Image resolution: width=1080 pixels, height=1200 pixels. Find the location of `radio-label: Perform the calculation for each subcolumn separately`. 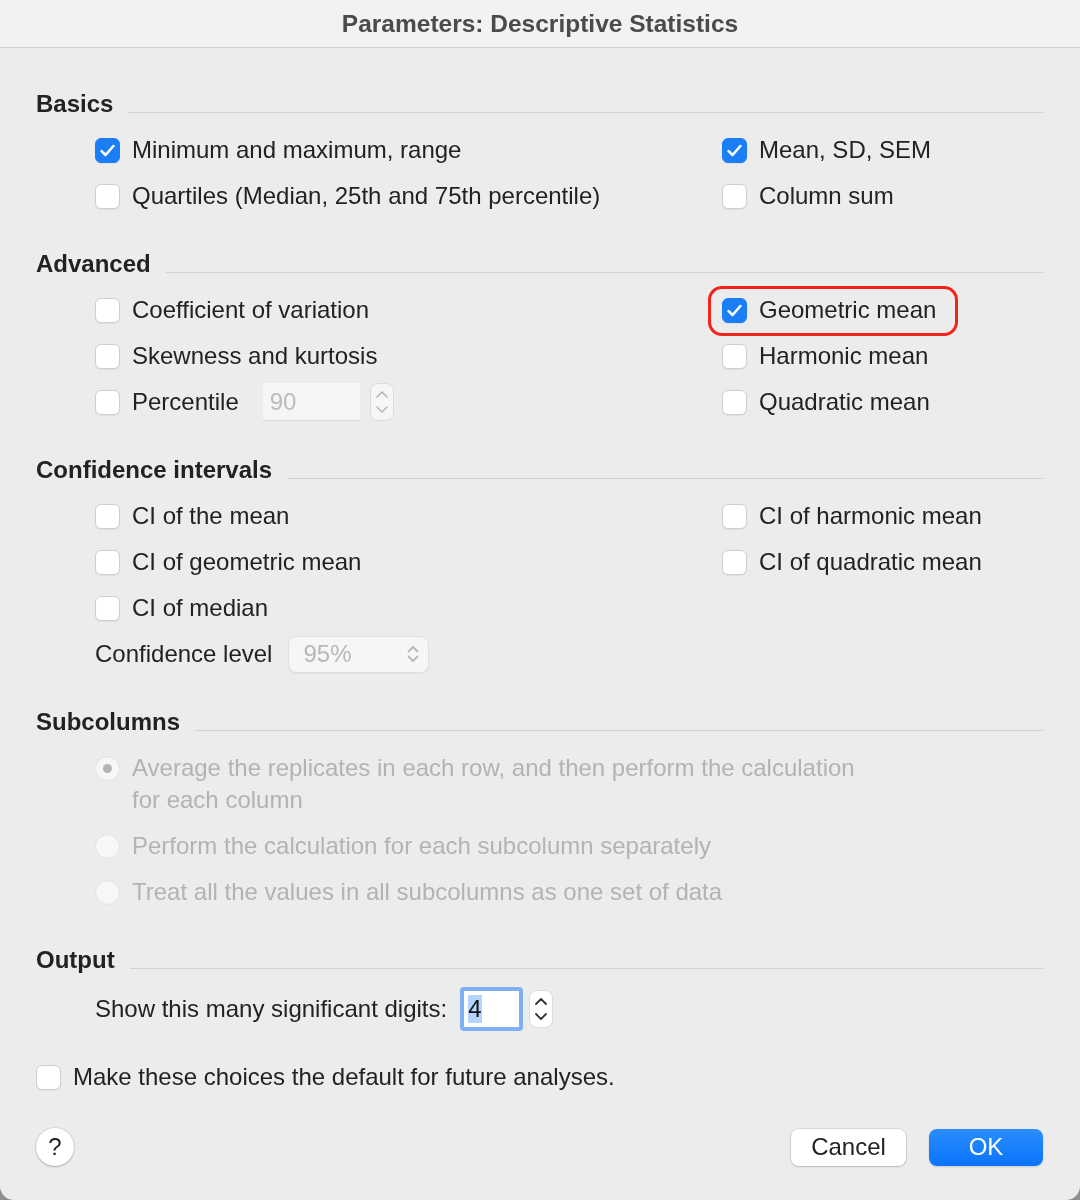

radio-label: Perform the calculation for each subcolumn separately is located at coordinates (421, 846).